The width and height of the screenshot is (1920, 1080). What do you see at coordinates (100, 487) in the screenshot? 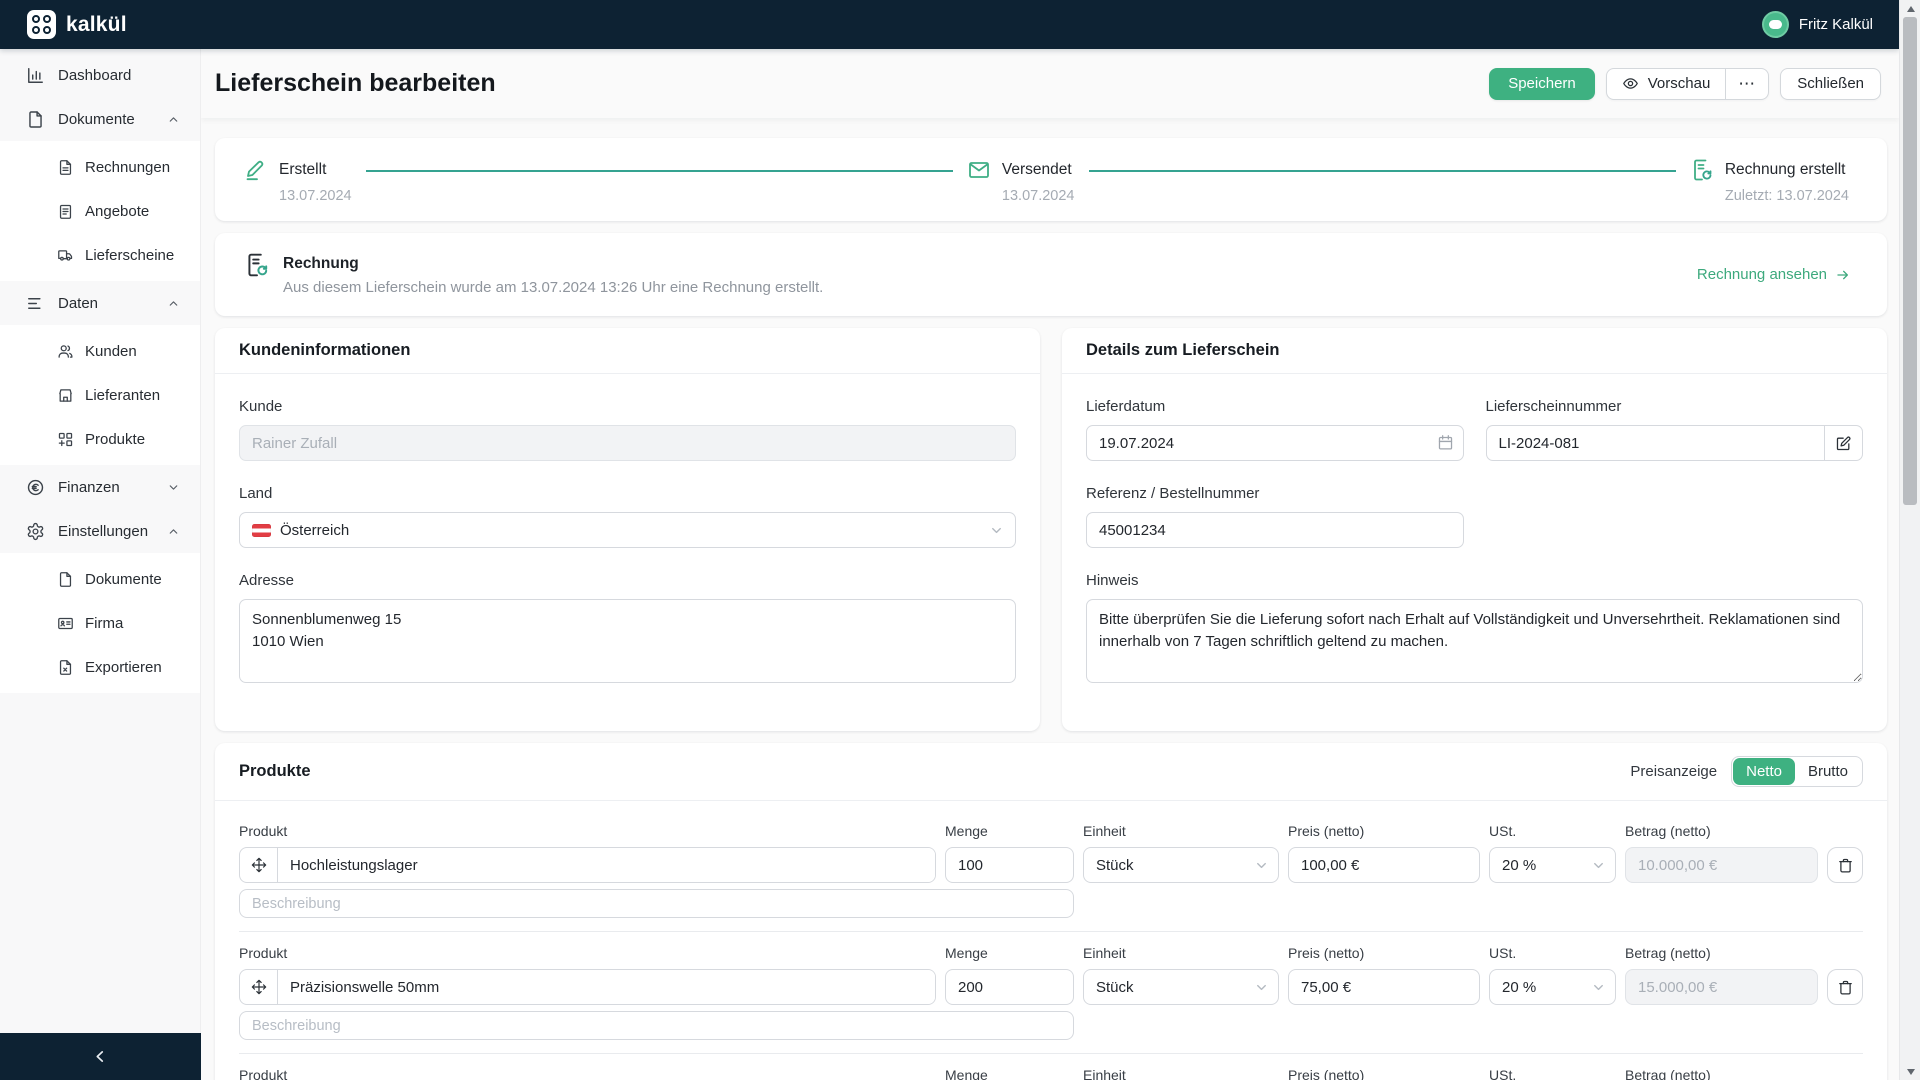
I see `sidebar-item-finanzen: Finanzen` at bounding box center [100, 487].